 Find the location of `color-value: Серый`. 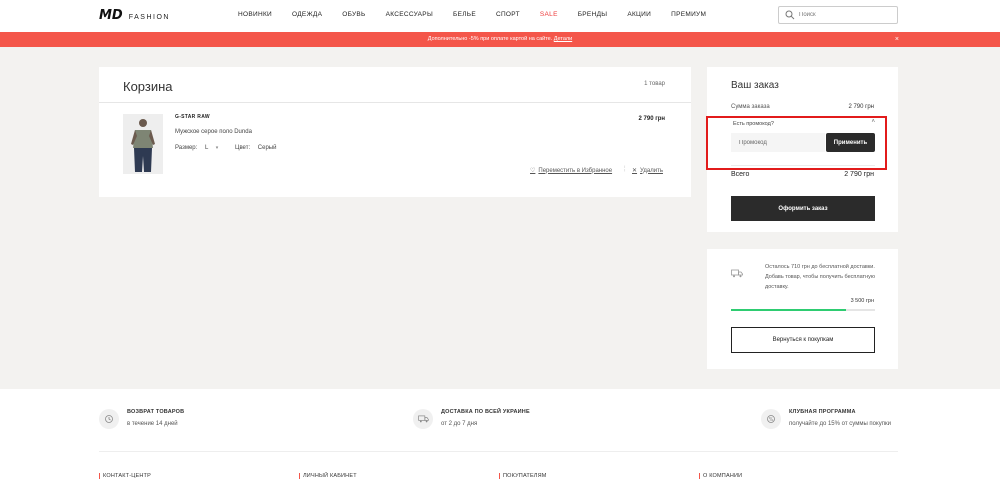

color-value: Серый is located at coordinates (267, 148).